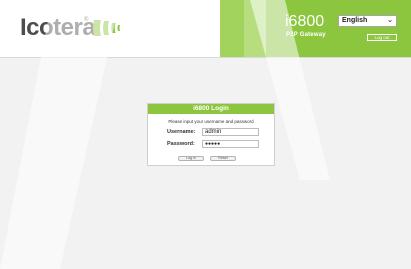  What do you see at coordinates (230, 132) in the screenshot?
I see `username-field: admin` at bounding box center [230, 132].